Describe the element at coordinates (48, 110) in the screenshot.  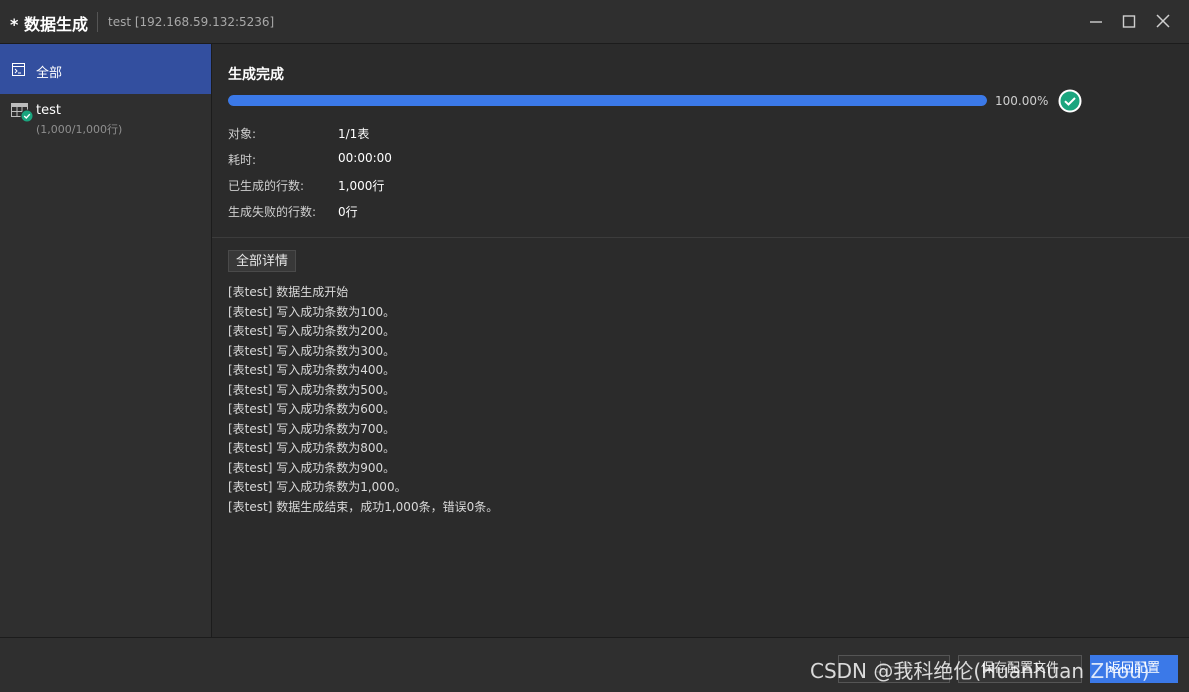
I see `sidebar-item-label: test` at that location.